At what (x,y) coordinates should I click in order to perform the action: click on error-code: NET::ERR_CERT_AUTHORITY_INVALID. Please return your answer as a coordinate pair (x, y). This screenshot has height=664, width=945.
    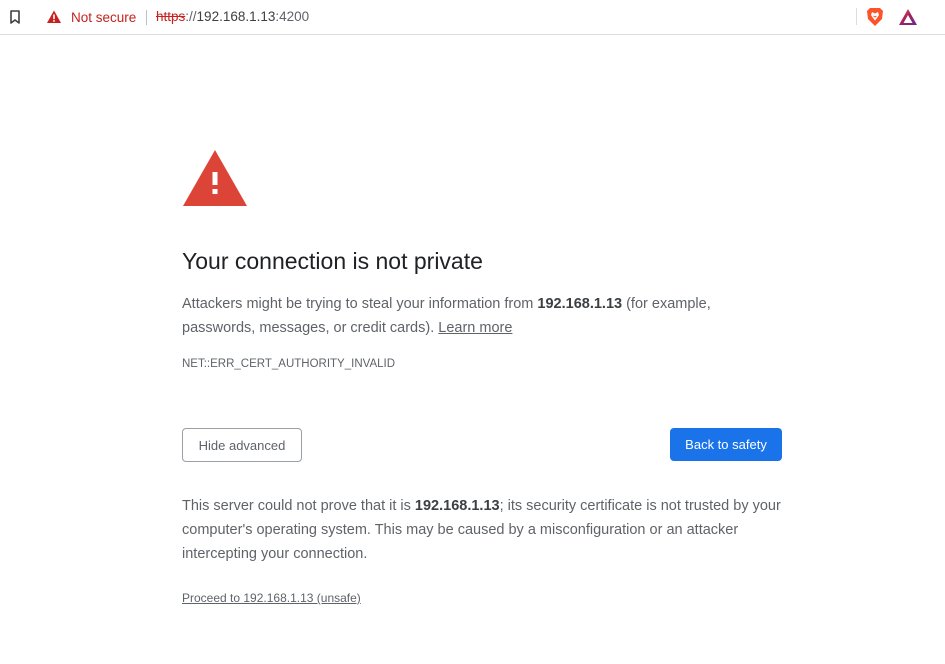
    Looking at the image, I should click on (289, 364).